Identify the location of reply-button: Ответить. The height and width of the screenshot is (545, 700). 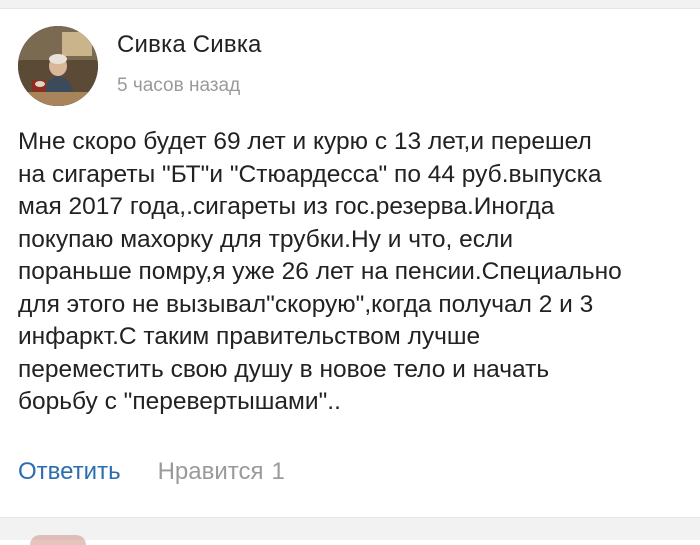
(69, 472).